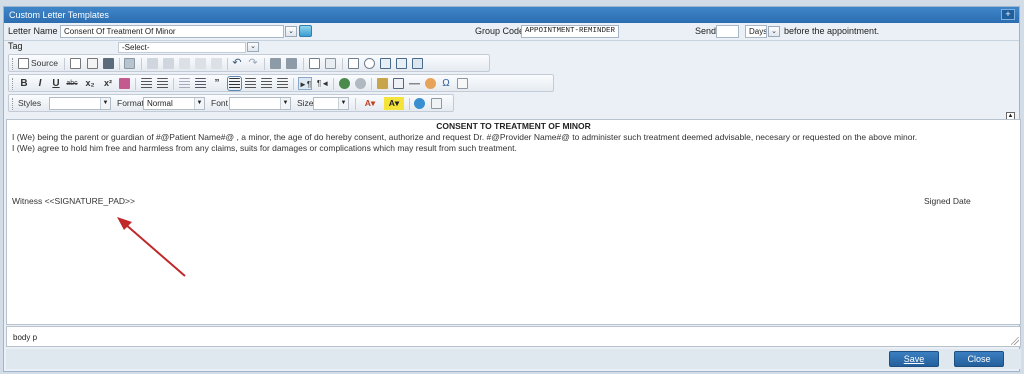 The image size is (1024, 374). What do you see at coordinates (305, 83) in the screenshot?
I see `ltr-icon: ►¶` at bounding box center [305, 83].